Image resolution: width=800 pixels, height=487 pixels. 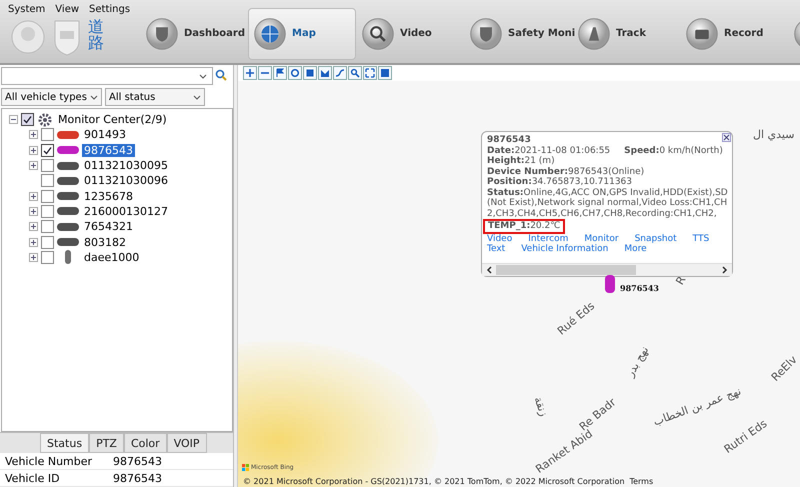 What do you see at coordinates (65, 443) in the screenshot?
I see `panel-tab: Status` at bounding box center [65, 443].